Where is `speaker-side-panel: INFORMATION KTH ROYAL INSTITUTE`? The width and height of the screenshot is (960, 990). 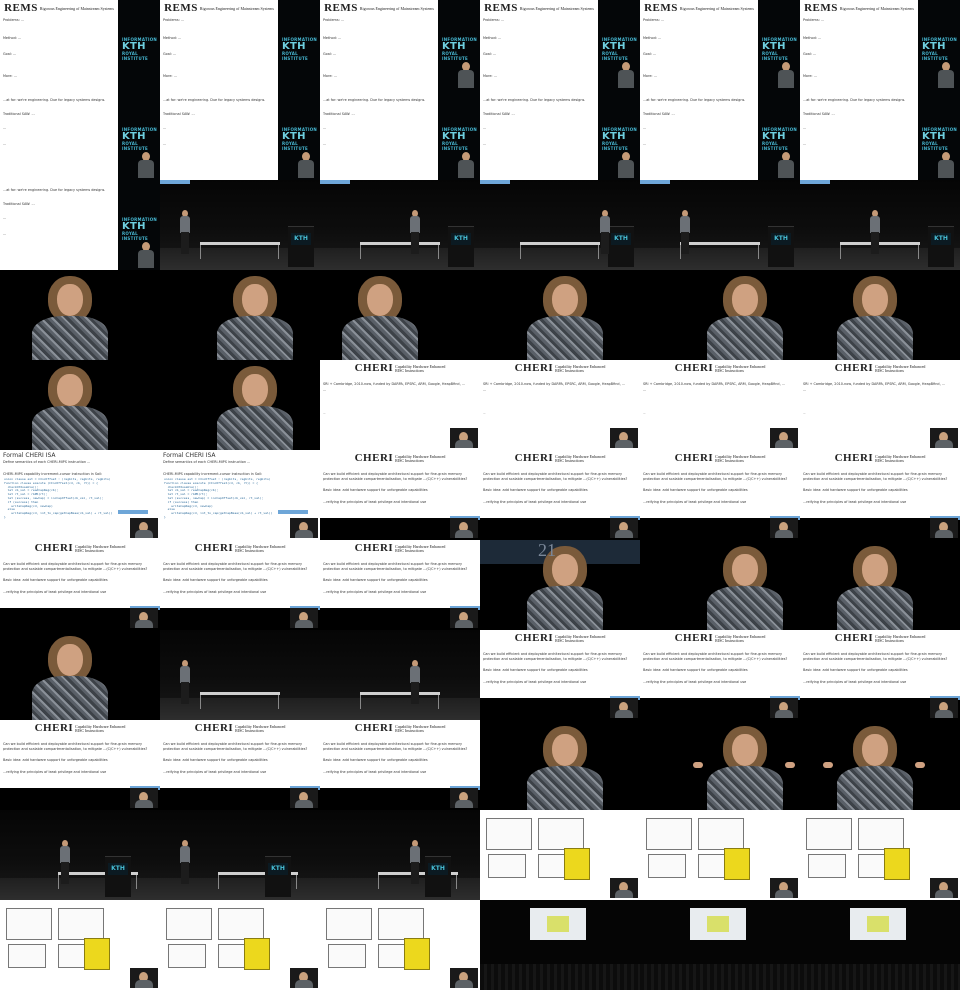 speaker-side-panel: INFORMATION KTH ROYAL INSTITUTE is located at coordinates (779, 135).